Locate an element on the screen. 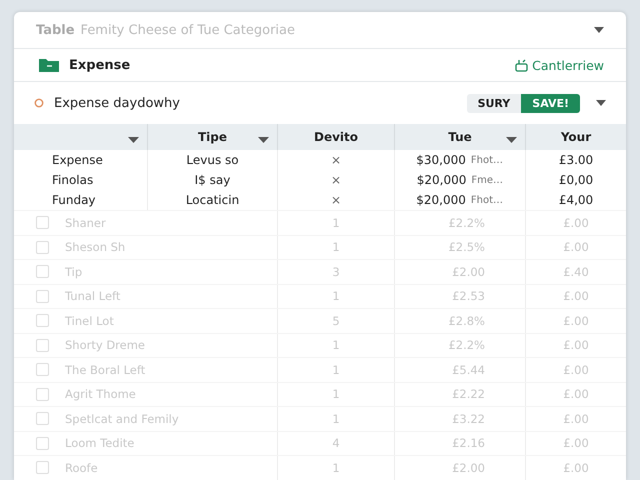 The height and width of the screenshot is (480, 640). toolbar-title: Expense daydowhy is located at coordinates (117, 103).